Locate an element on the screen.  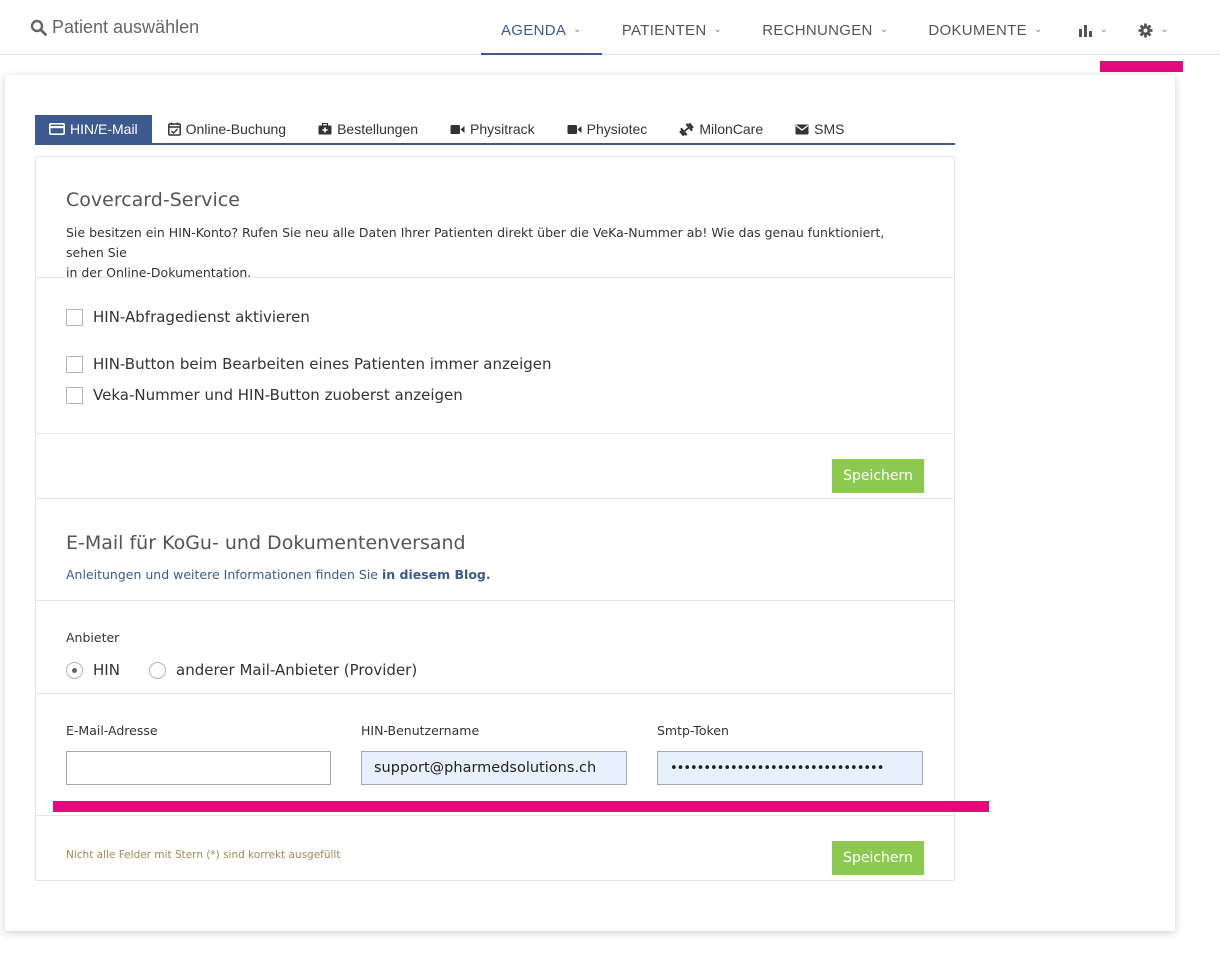
tab-hin-email-label: HIN/E-Mail is located at coordinates (104, 129).